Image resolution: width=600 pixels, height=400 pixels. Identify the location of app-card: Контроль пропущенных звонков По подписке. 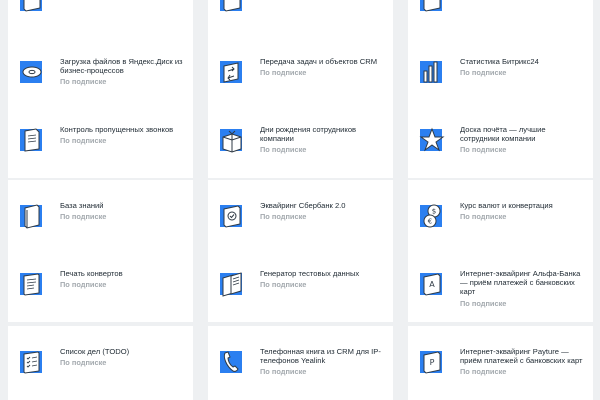
(100, 141).